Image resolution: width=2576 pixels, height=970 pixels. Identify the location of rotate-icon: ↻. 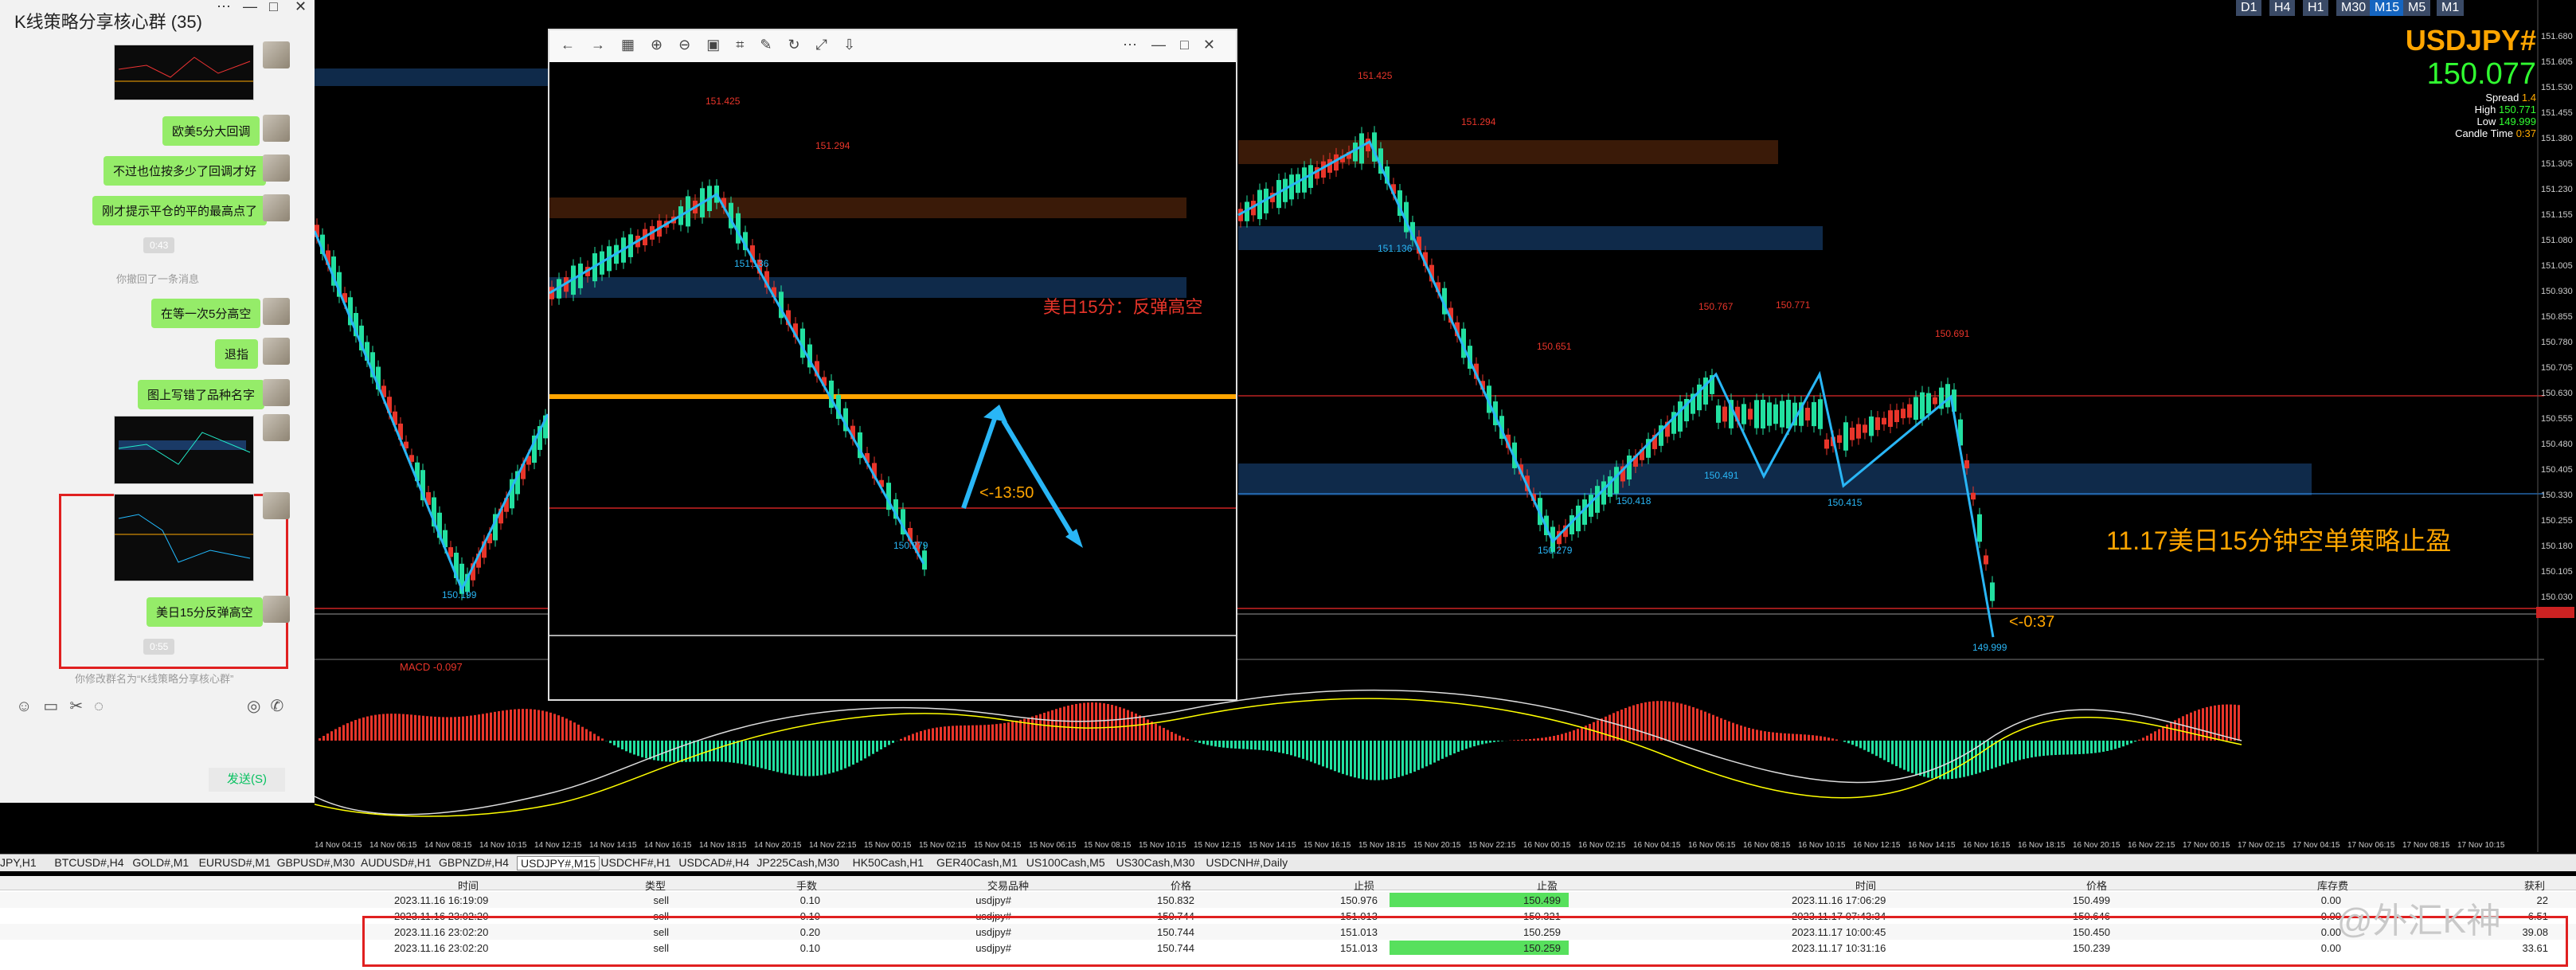
(801, 45).